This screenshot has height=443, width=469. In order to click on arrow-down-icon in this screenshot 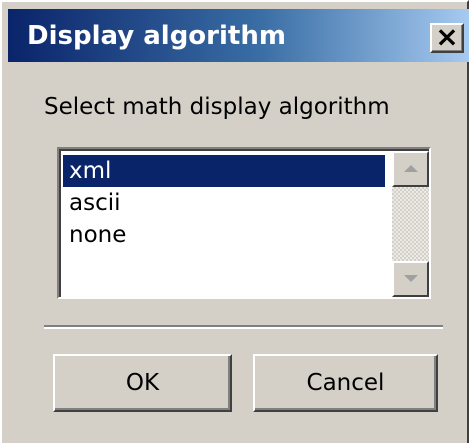, I will do `click(411, 278)`.